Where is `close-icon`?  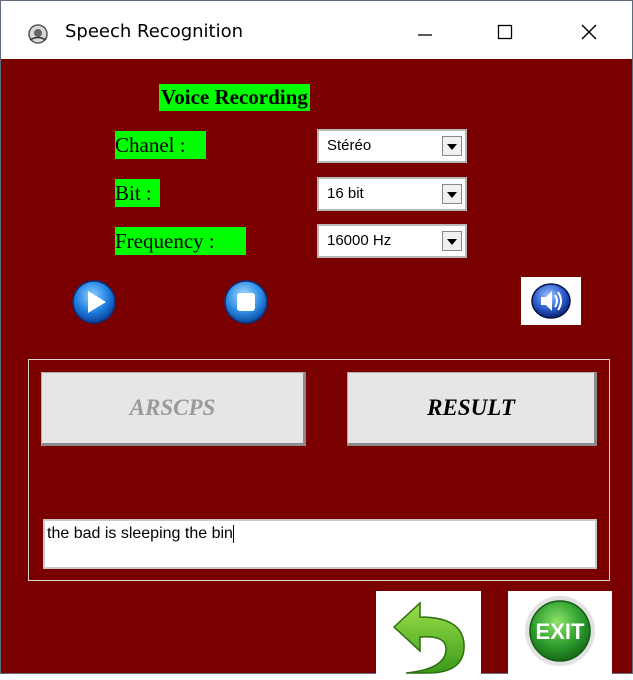 close-icon is located at coordinates (589, 32).